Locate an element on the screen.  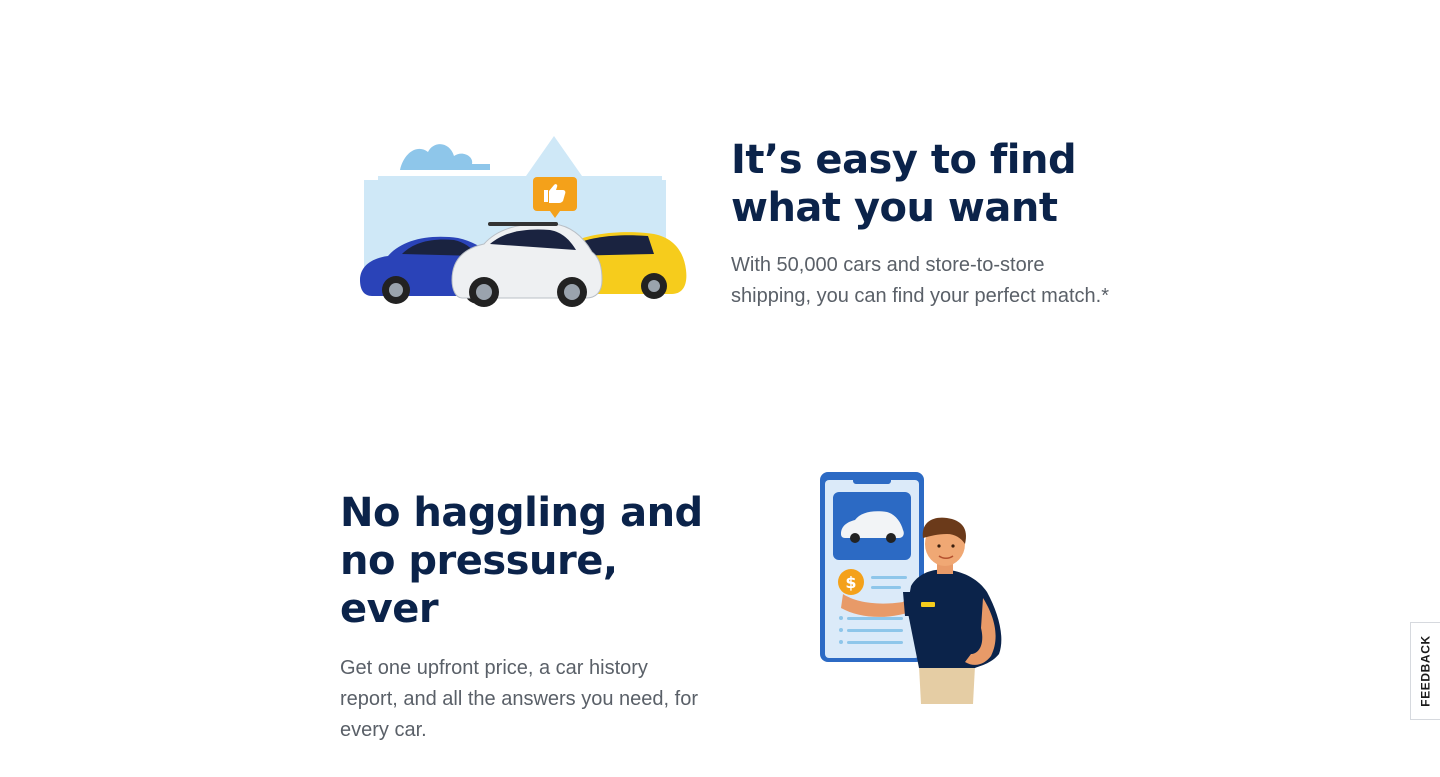
cars-illustration is located at coordinates (525, 220).